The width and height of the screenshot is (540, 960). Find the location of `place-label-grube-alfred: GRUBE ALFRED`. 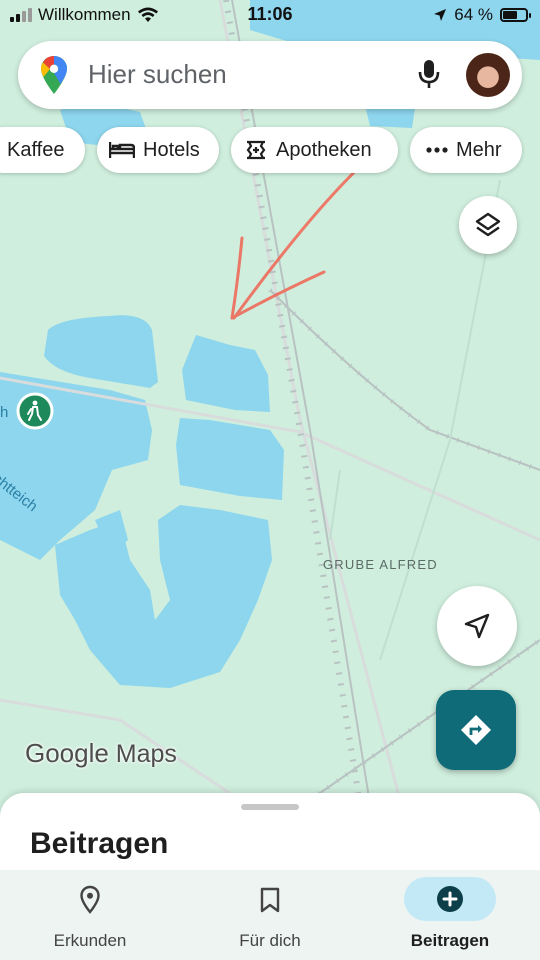

place-label-grube-alfred: GRUBE ALFRED is located at coordinates (380, 564).